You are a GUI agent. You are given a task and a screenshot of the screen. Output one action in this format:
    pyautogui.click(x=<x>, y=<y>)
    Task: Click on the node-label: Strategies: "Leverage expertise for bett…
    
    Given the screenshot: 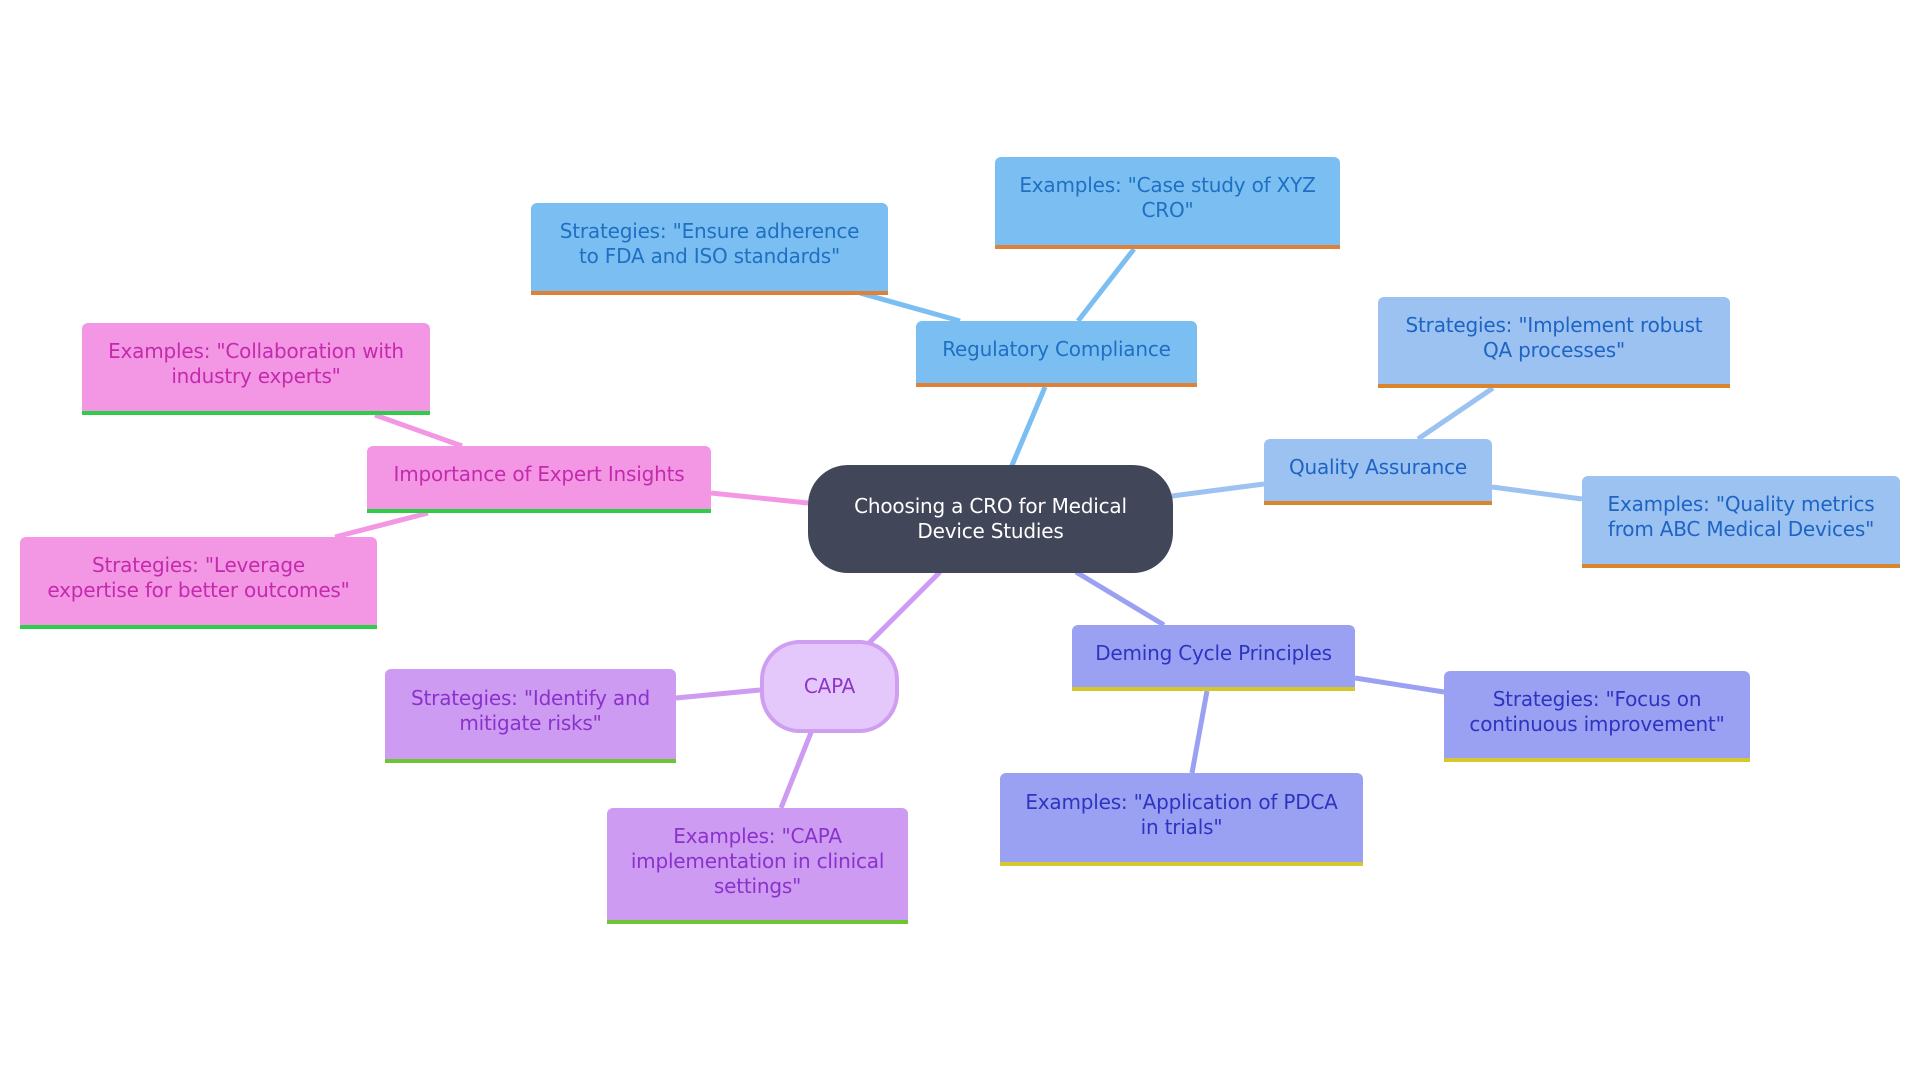 What is the action you would take?
    pyautogui.click(x=198, y=577)
    